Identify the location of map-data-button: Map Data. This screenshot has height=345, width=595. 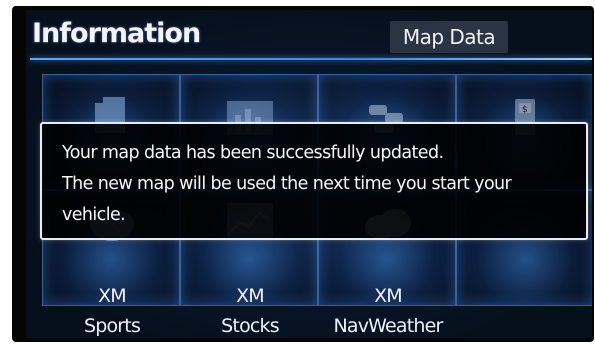
(449, 37).